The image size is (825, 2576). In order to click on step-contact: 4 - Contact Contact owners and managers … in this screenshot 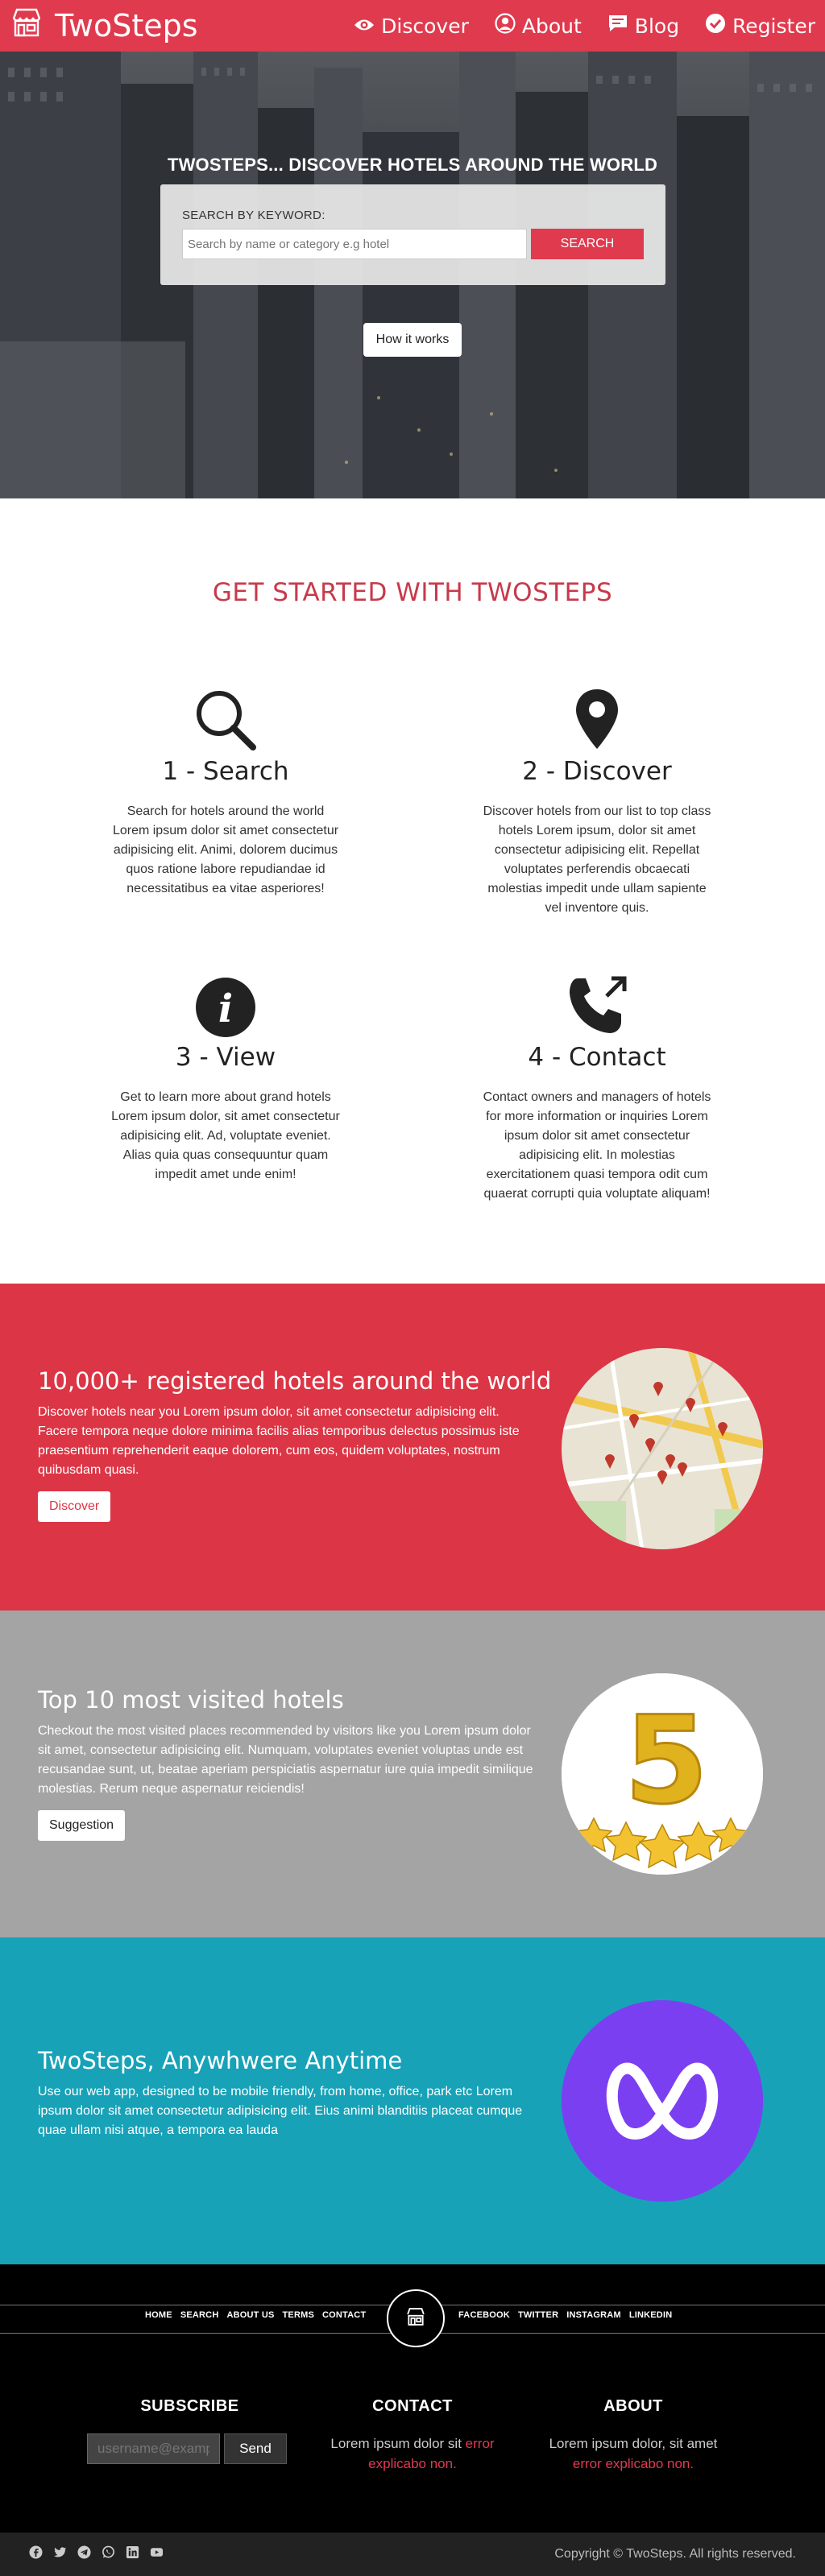, I will do `click(597, 1084)`.